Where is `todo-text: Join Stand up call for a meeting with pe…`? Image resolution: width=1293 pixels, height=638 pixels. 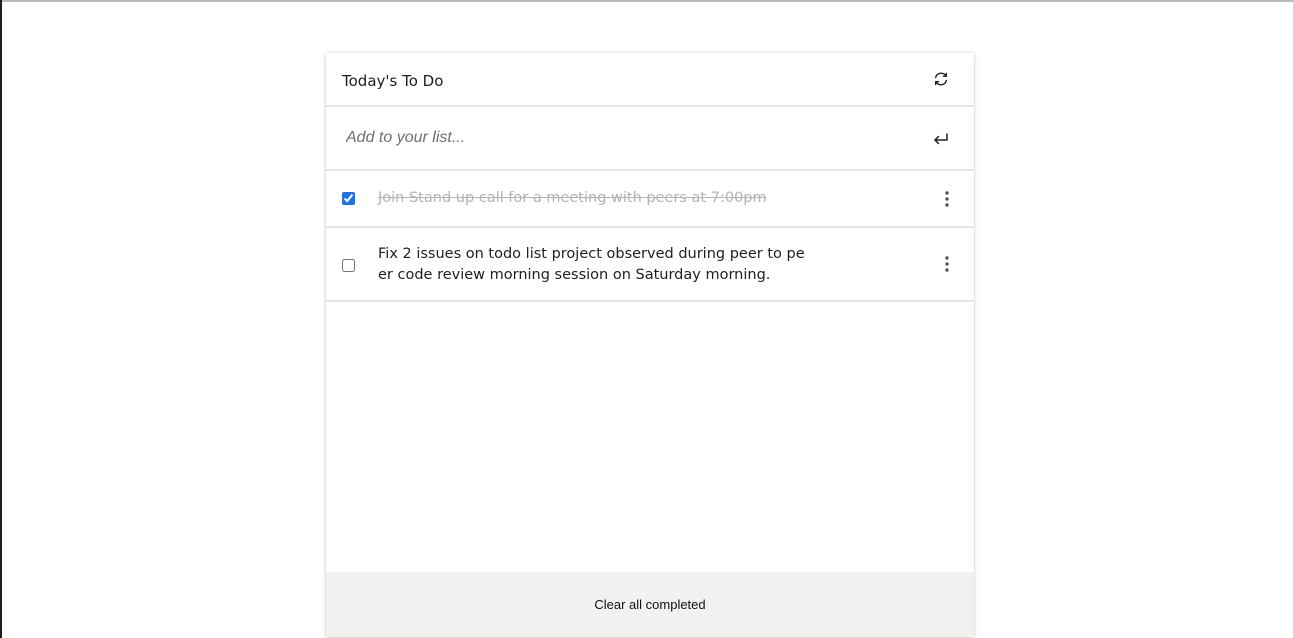
todo-text: Join Stand up call for a meeting with pe… is located at coordinates (572, 198).